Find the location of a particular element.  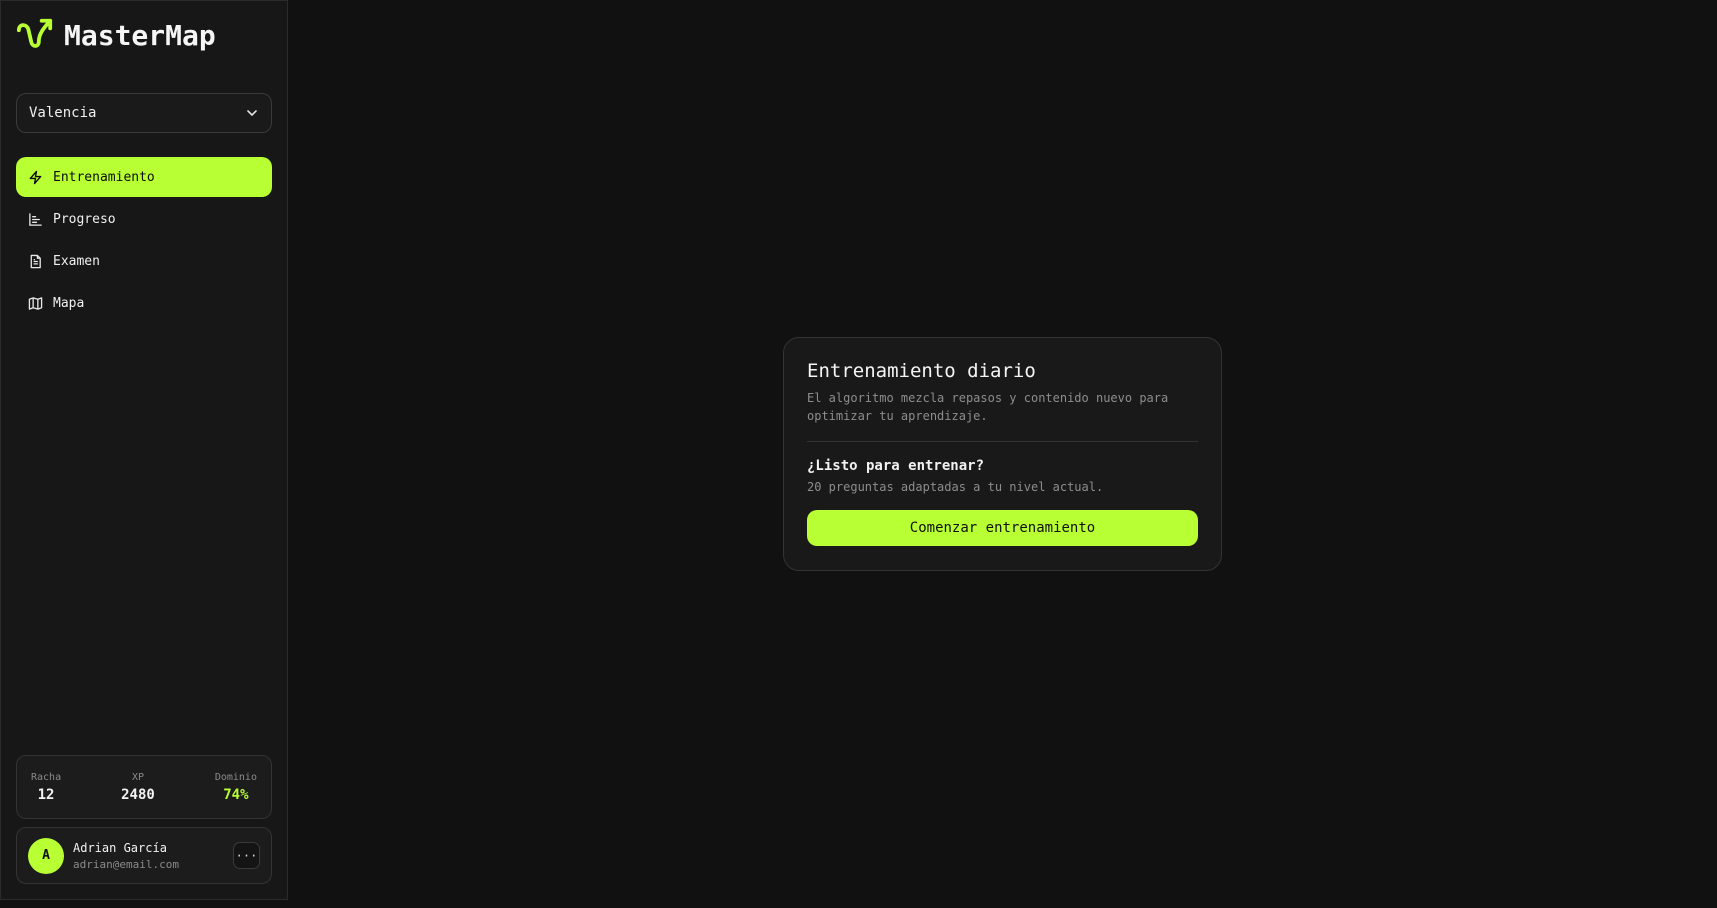

nav-item-progreso: Progreso is located at coordinates (144, 219).